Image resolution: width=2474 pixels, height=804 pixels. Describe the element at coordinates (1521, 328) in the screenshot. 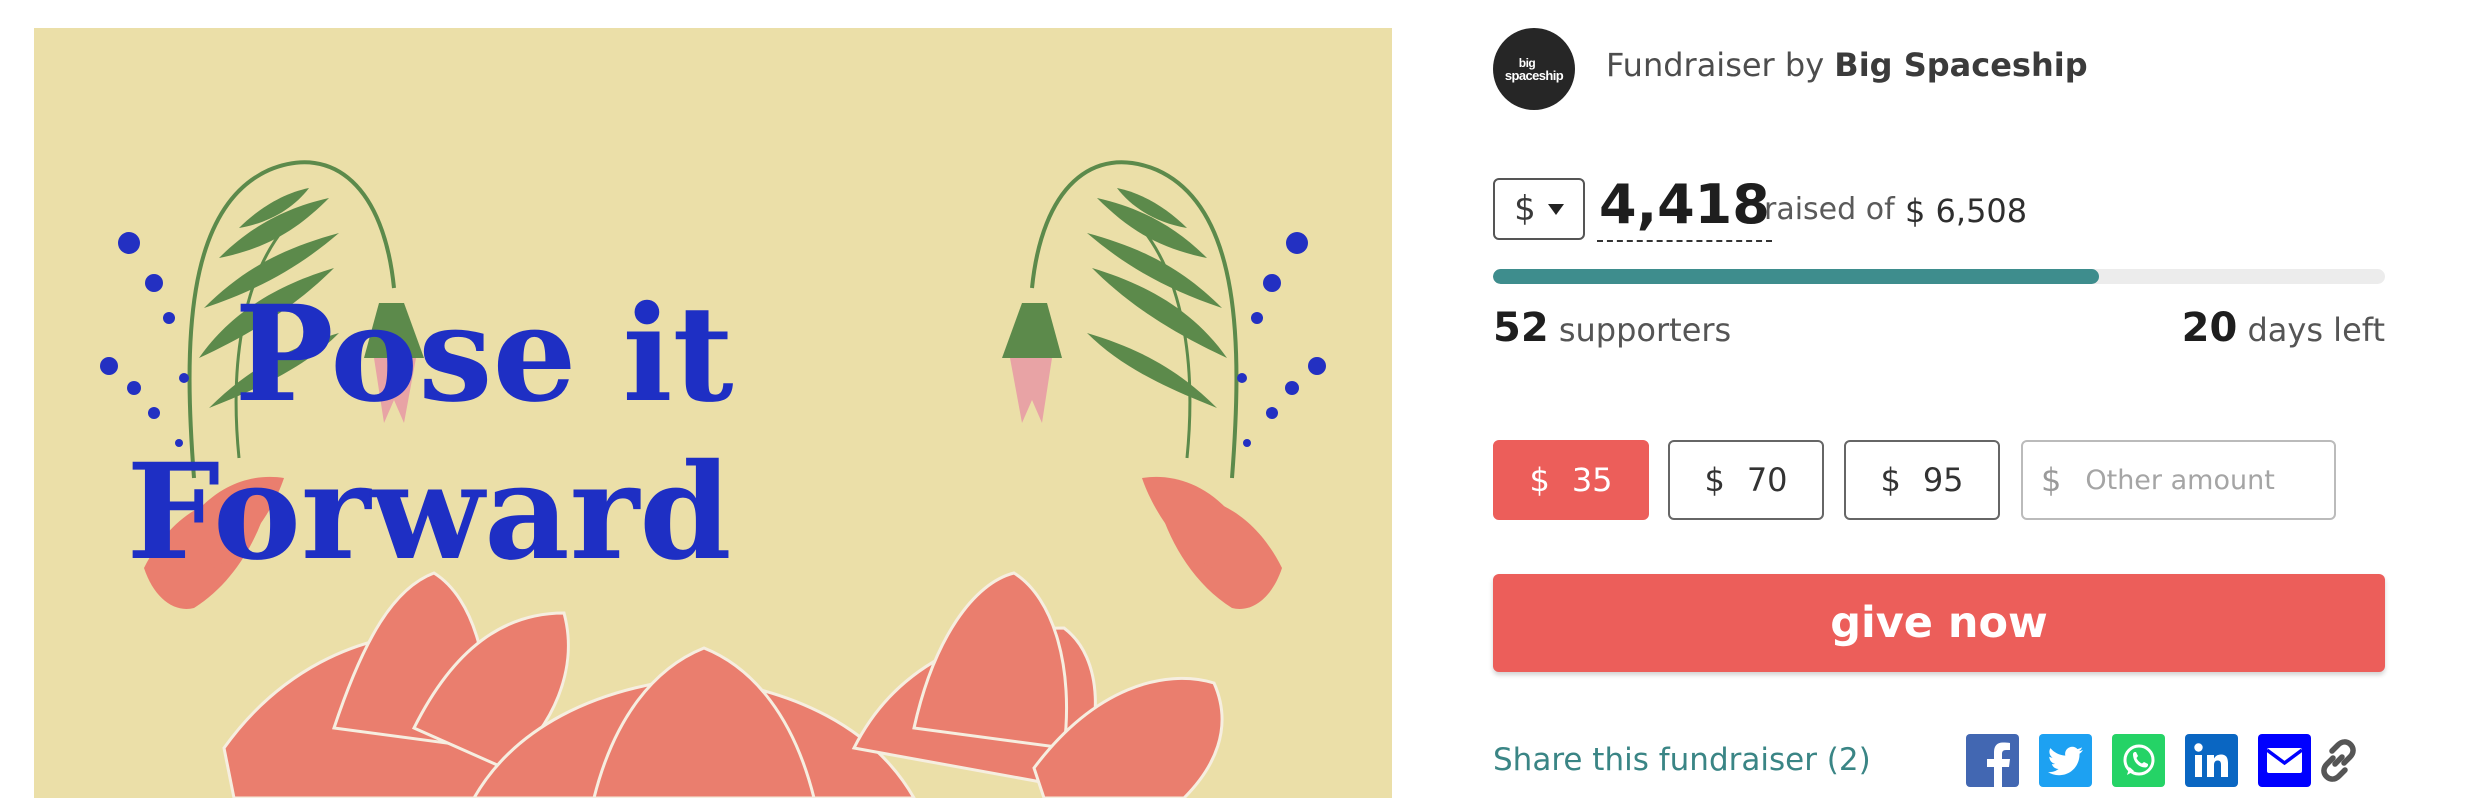

I see `supporters-number: 52` at that location.